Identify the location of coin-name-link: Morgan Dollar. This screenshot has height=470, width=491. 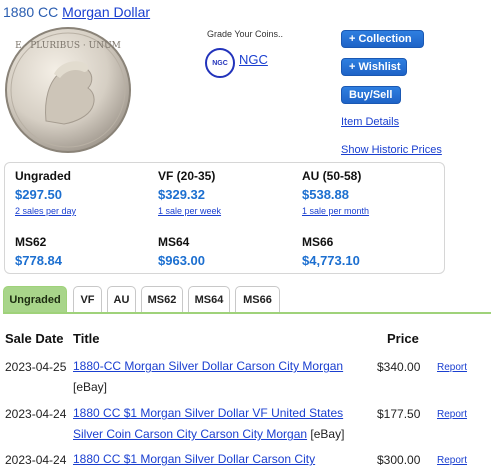
(106, 12).